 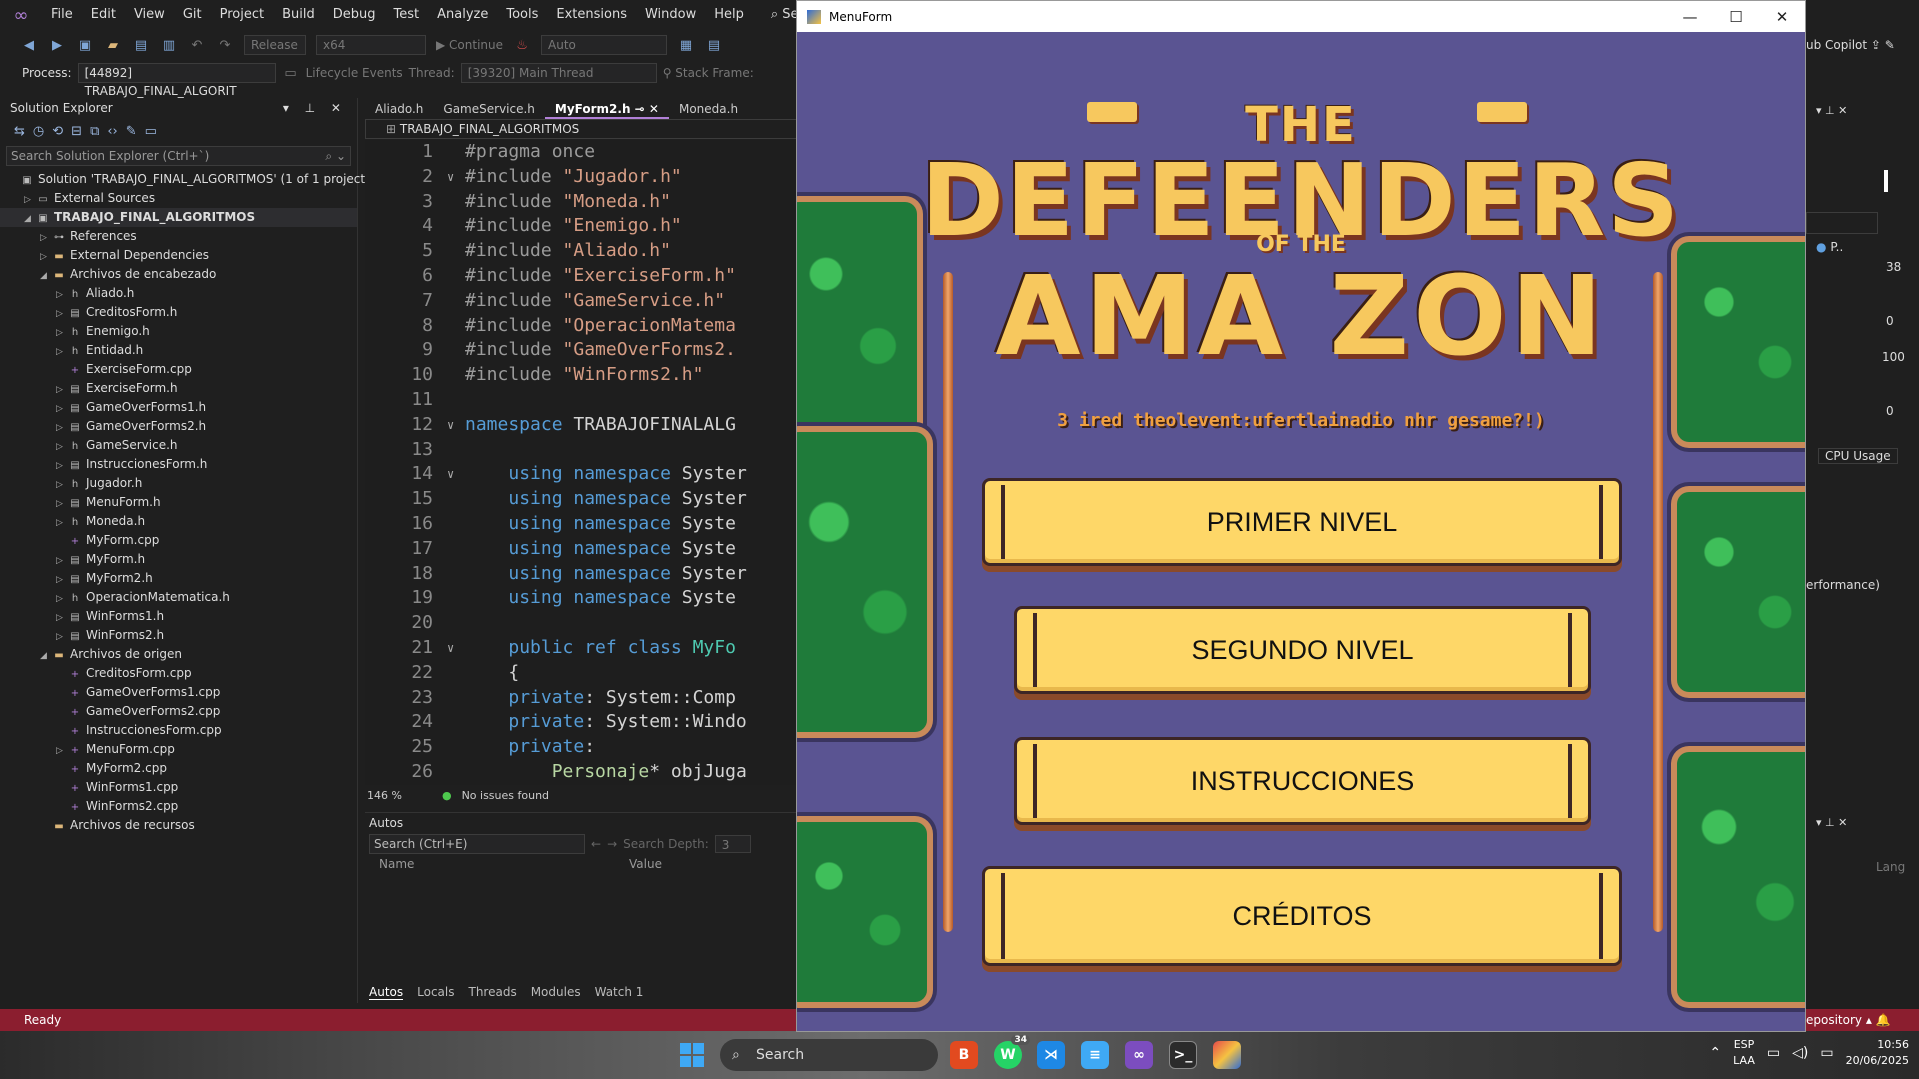 I want to click on layout-icon: ▤, so click(x=714, y=45).